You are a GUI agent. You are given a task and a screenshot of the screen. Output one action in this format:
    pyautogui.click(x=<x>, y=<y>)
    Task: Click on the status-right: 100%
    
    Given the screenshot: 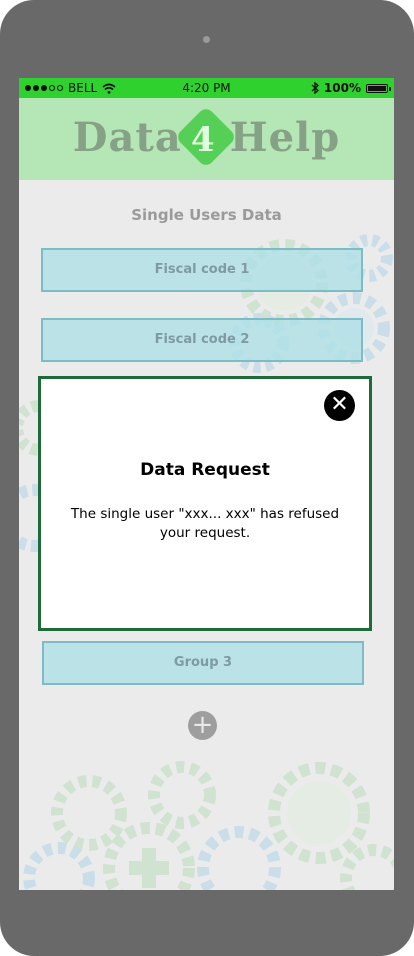 What is the action you would take?
    pyautogui.click(x=351, y=88)
    